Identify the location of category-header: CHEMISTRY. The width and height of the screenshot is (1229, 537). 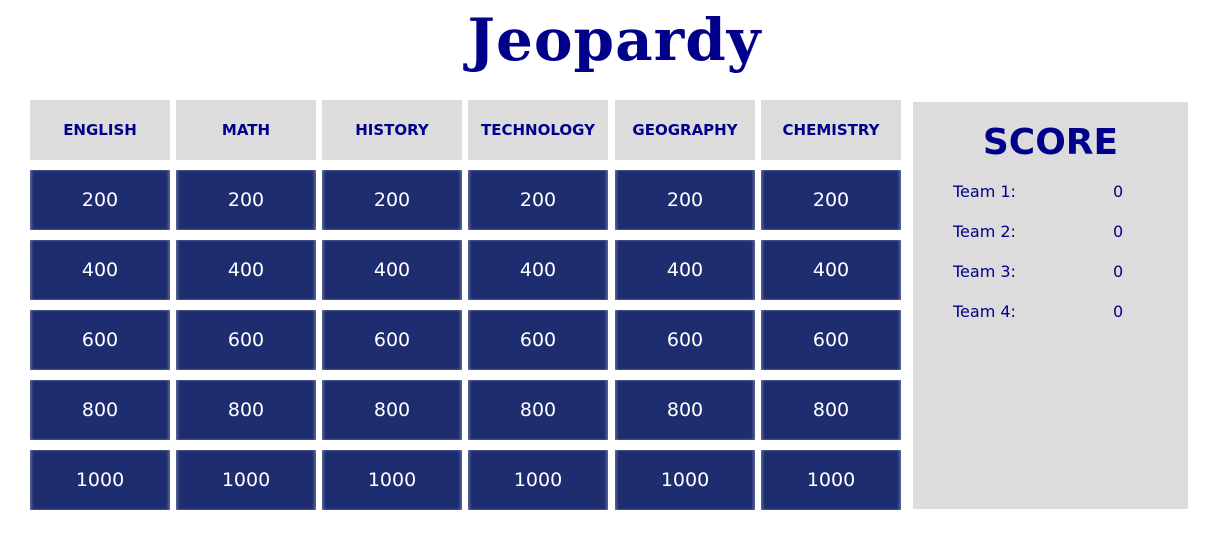
(831, 130).